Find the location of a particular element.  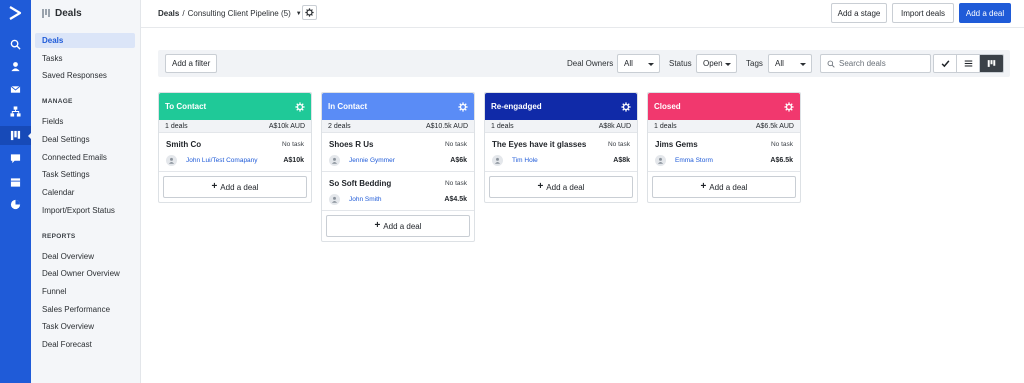

deal-owner-link: Emma Storm is located at coordinates (694, 160).